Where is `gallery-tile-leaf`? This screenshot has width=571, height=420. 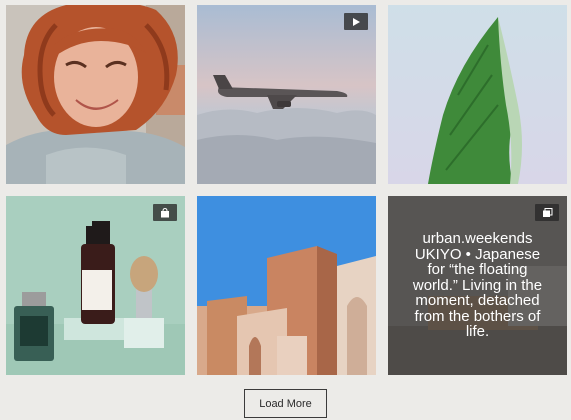
gallery-tile-leaf is located at coordinates (477, 94).